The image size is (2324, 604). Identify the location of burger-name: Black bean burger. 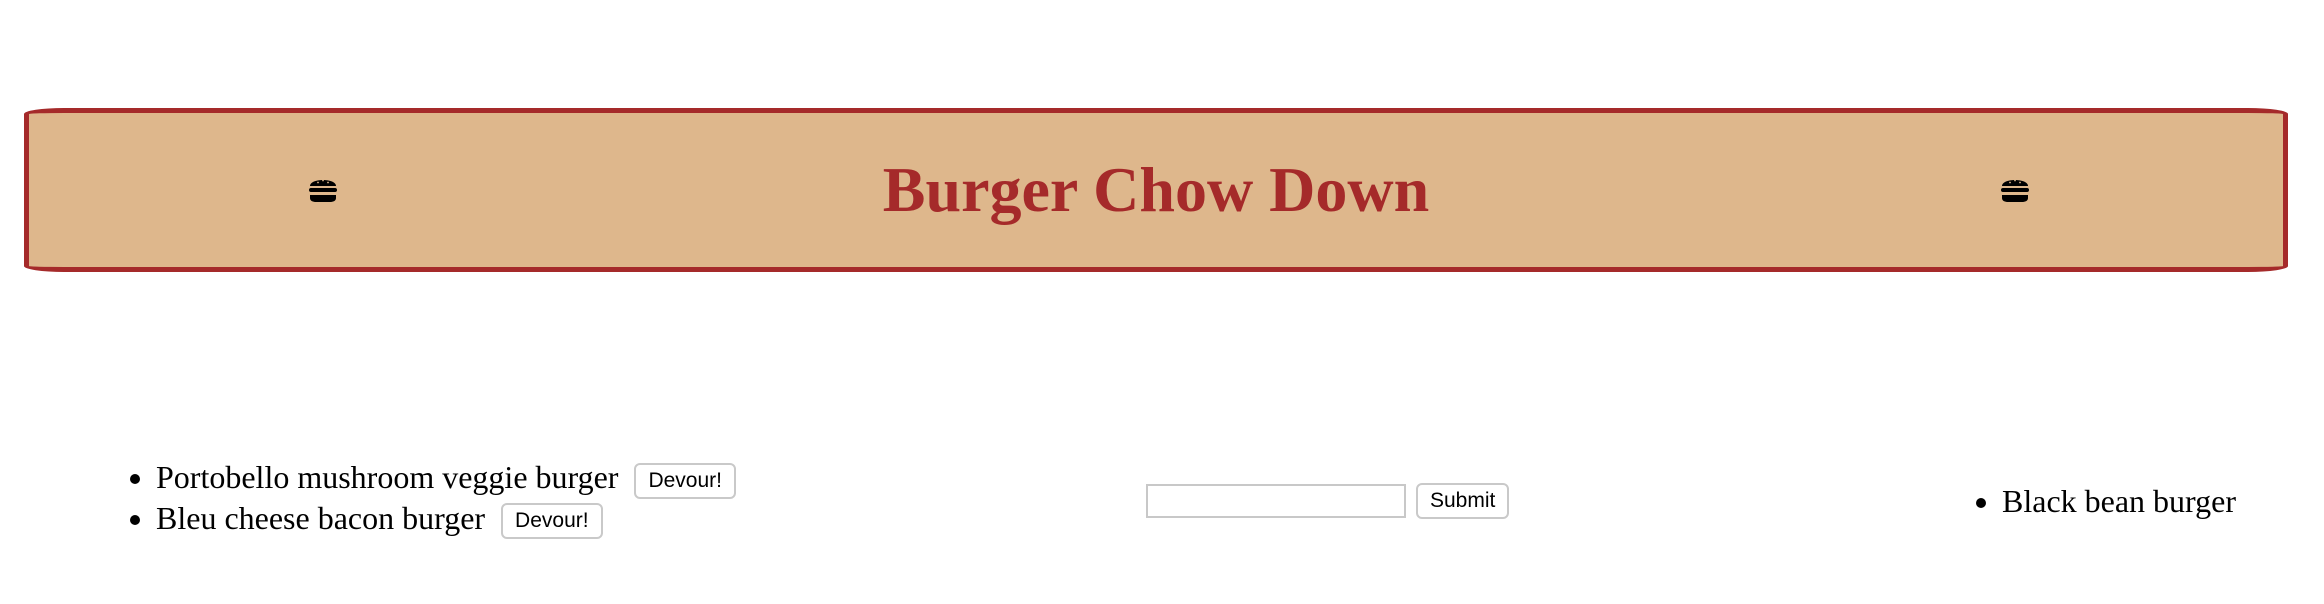
(2119, 501).